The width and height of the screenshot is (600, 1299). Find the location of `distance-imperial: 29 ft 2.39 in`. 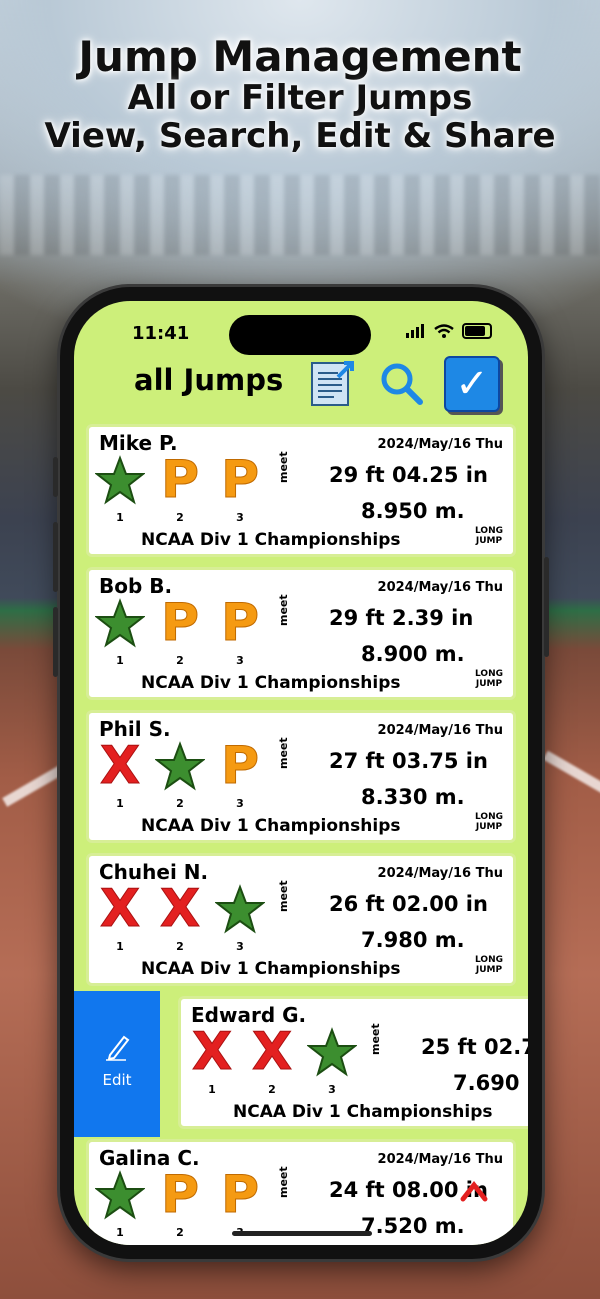

distance-imperial: 29 ft 2.39 in is located at coordinates (401, 618).